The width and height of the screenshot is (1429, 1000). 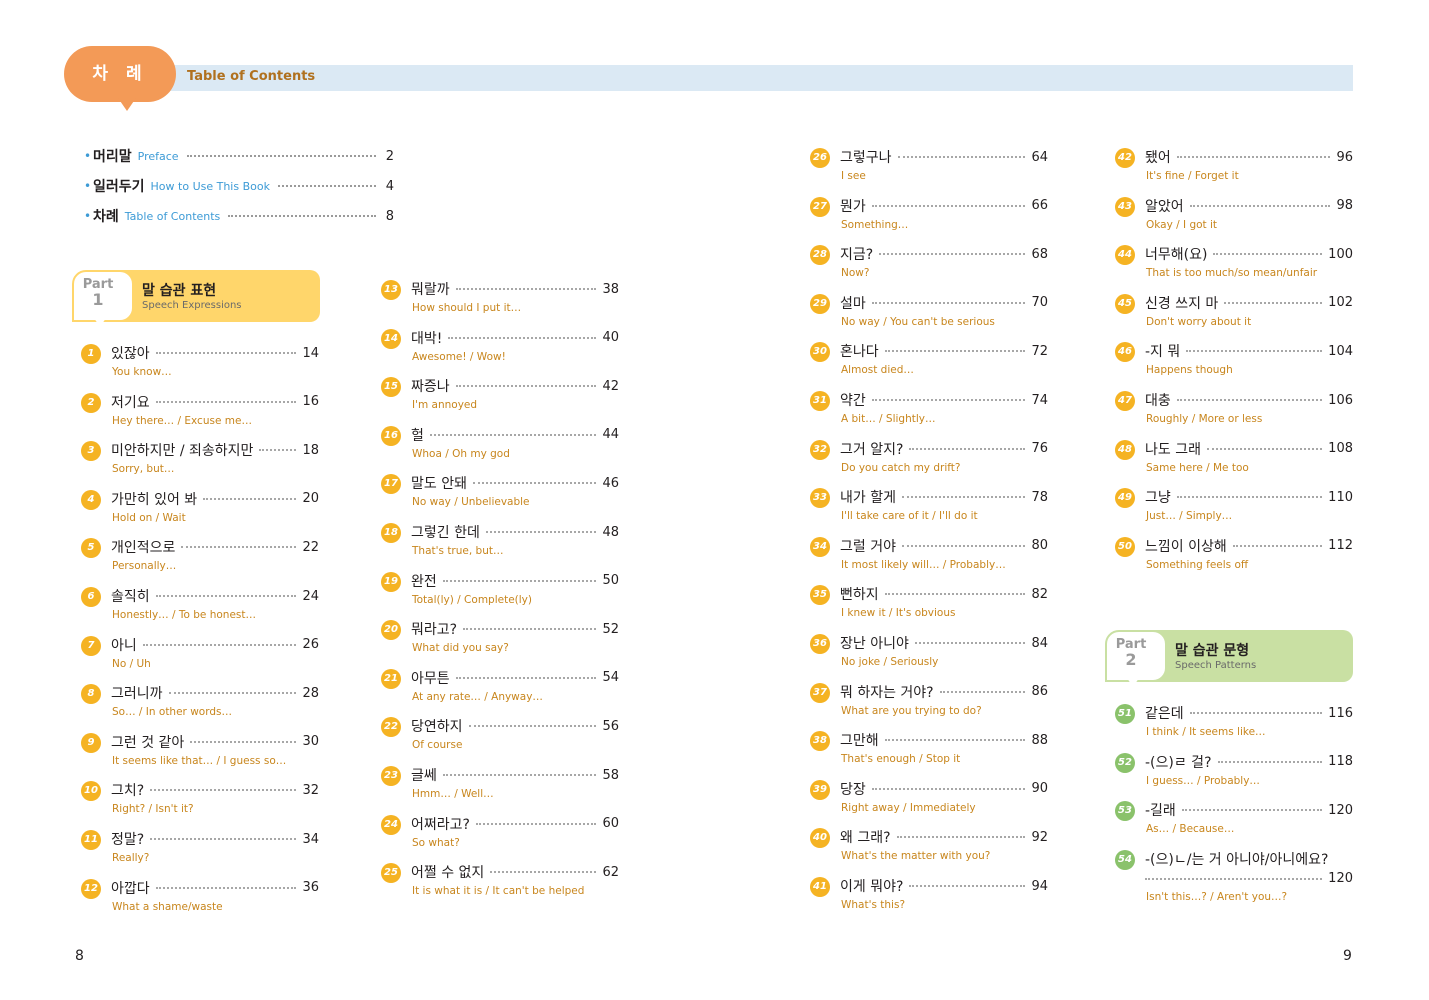 I want to click on entry-page: 36, so click(x=310, y=888).